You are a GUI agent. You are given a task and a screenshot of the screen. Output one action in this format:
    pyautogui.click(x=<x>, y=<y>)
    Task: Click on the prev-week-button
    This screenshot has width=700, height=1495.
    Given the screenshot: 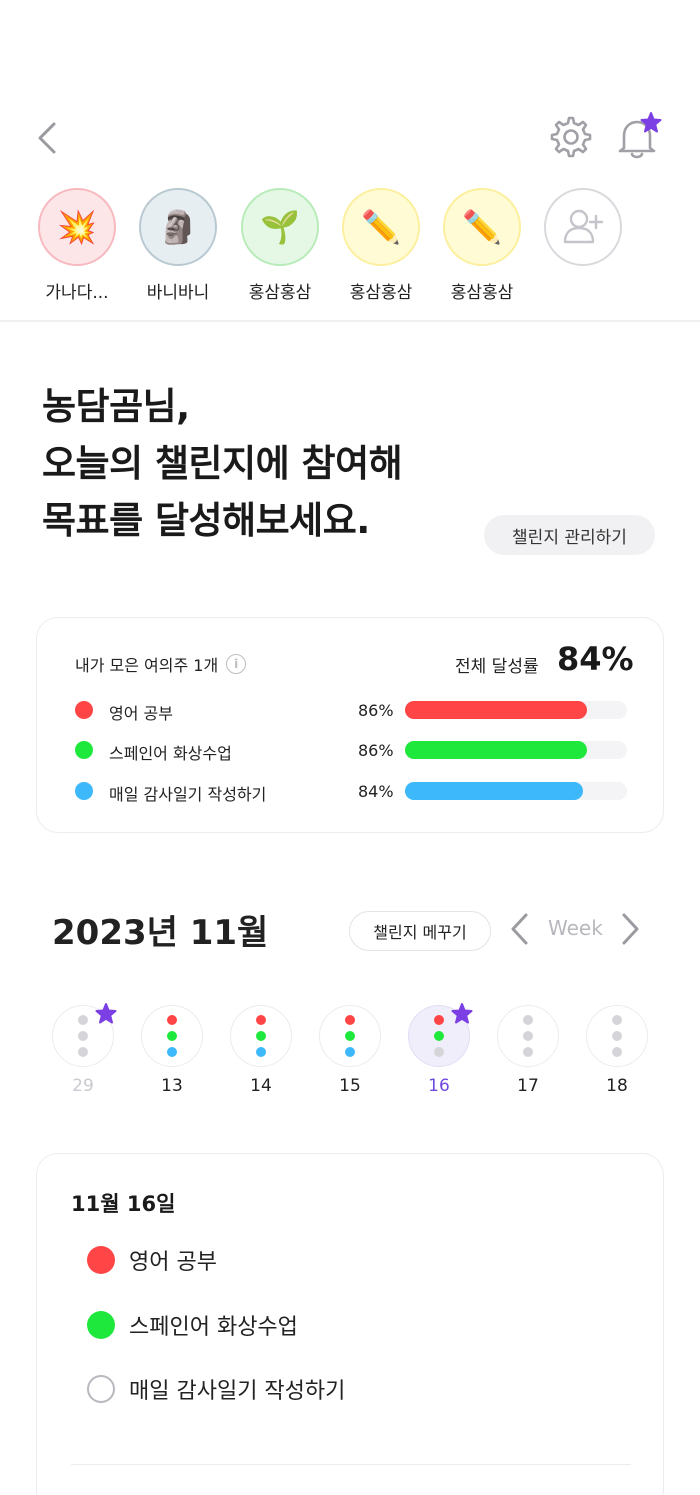 What is the action you would take?
    pyautogui.click(x=520, y=929)
    